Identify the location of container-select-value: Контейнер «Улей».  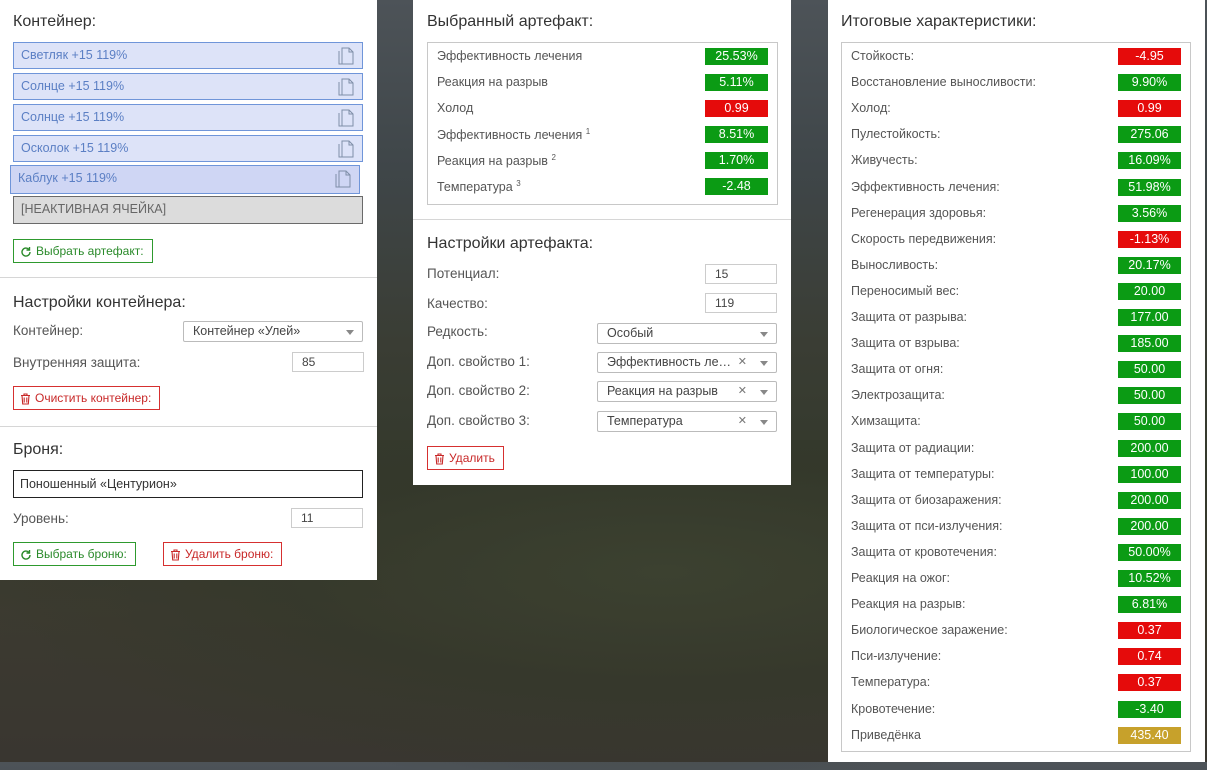
(247, 331).